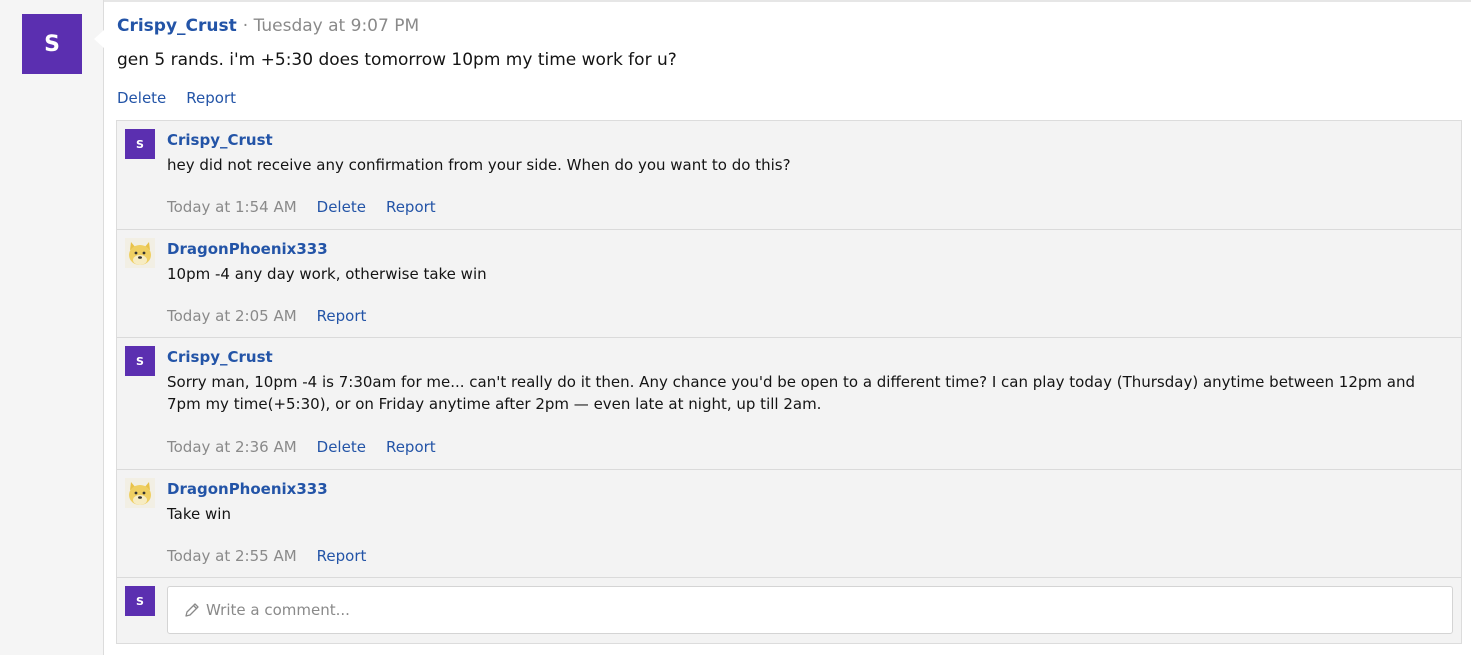 Image resolution: width=1471 pixels, height=655 pixels. I want to click on comment-time: Today at 2:05 AM, so click(232, 316).